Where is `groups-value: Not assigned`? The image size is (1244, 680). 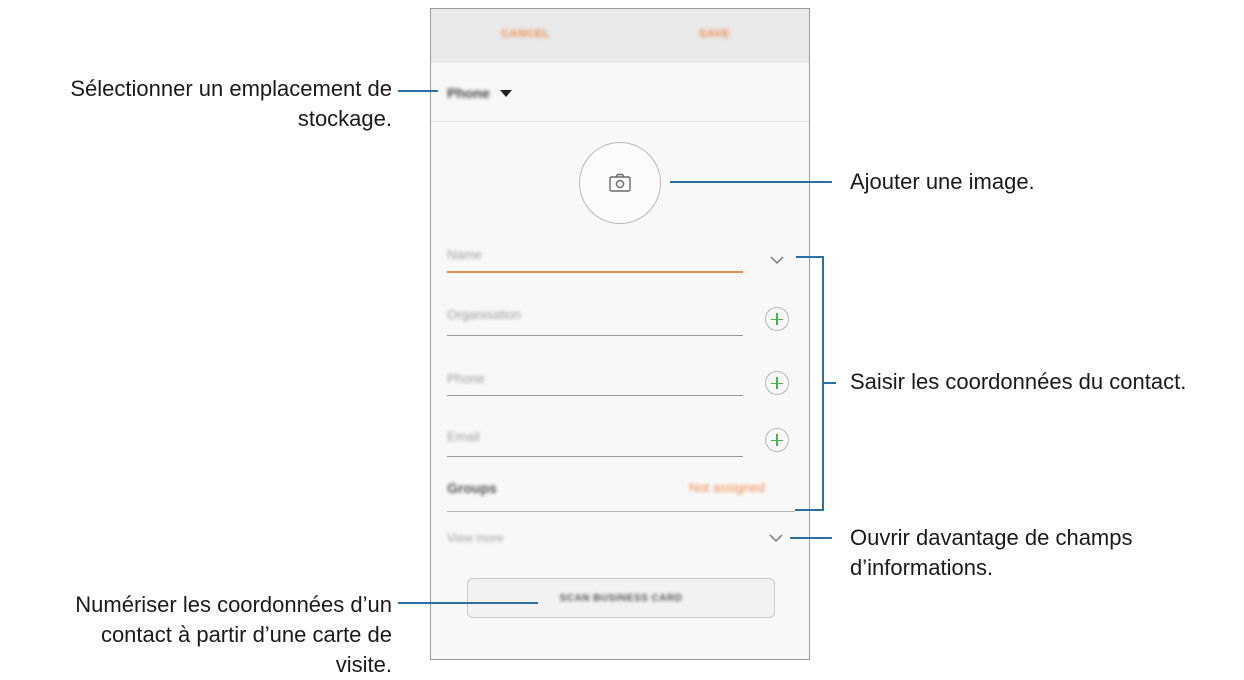 groups-value: Not assigned is located at coordinates (727, 487).